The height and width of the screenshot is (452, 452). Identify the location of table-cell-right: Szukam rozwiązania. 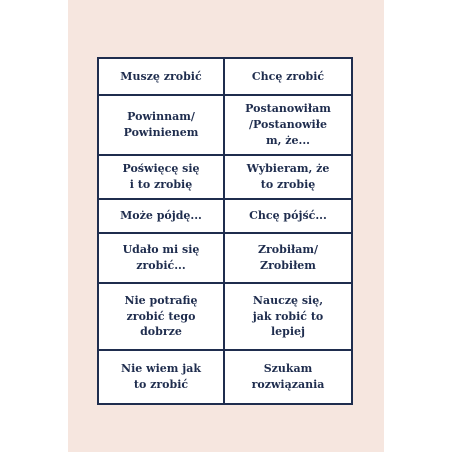
(288, 376).